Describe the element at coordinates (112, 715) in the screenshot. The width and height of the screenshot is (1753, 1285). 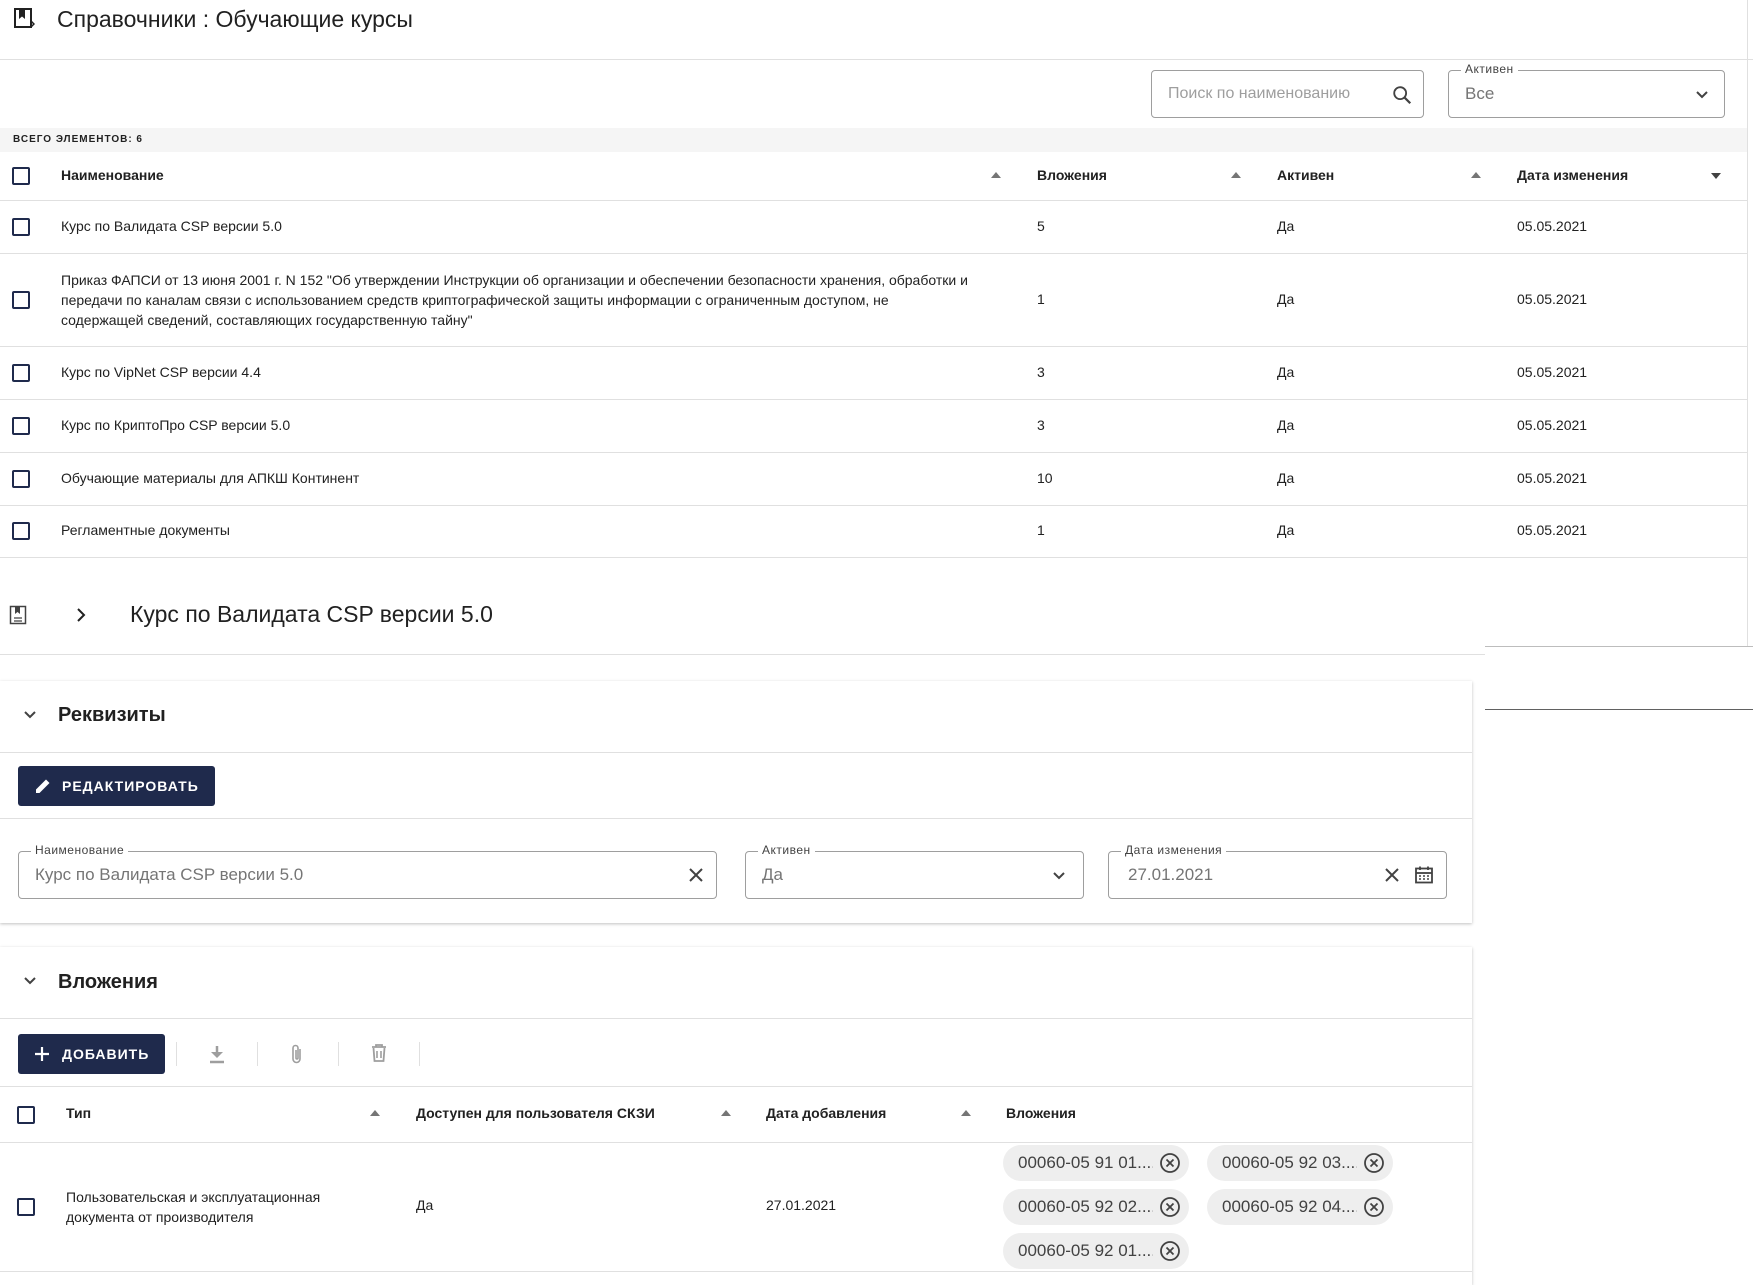
I see `requisites-section-title: Реквизиты` at that location.